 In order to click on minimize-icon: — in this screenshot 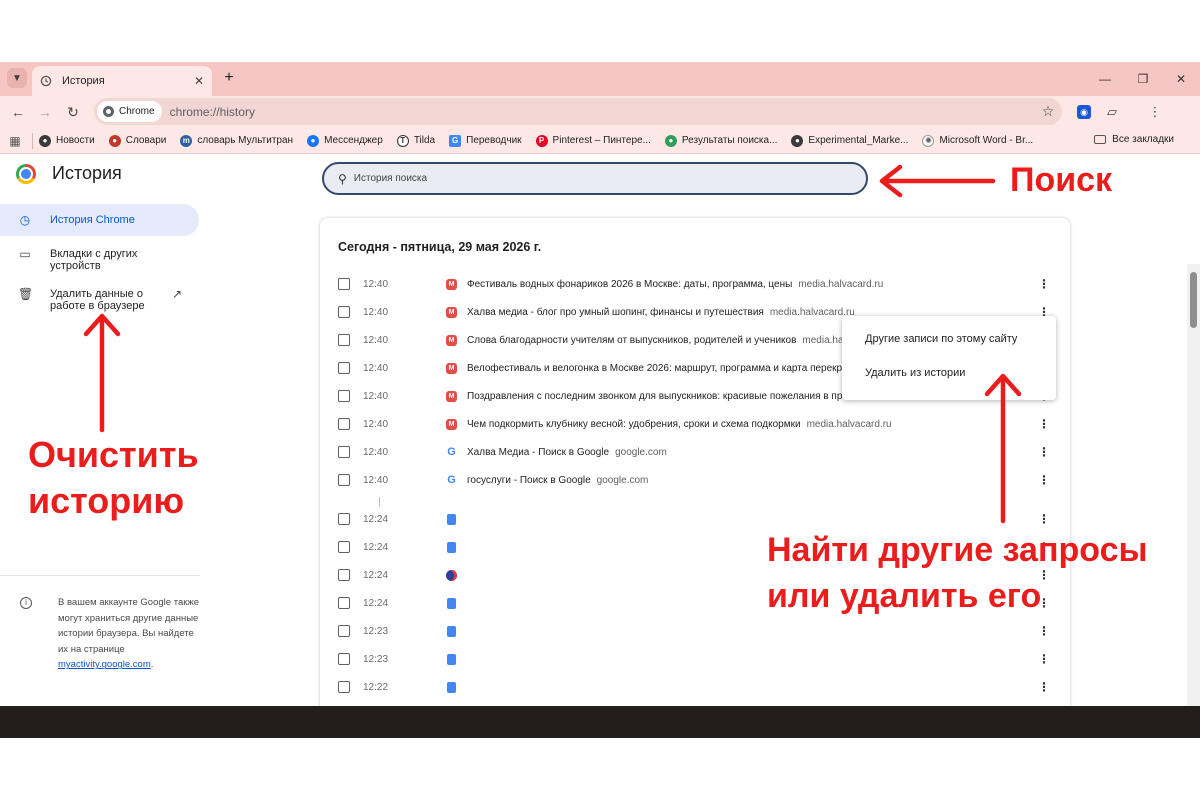, I will do `click(1105, 79)`.